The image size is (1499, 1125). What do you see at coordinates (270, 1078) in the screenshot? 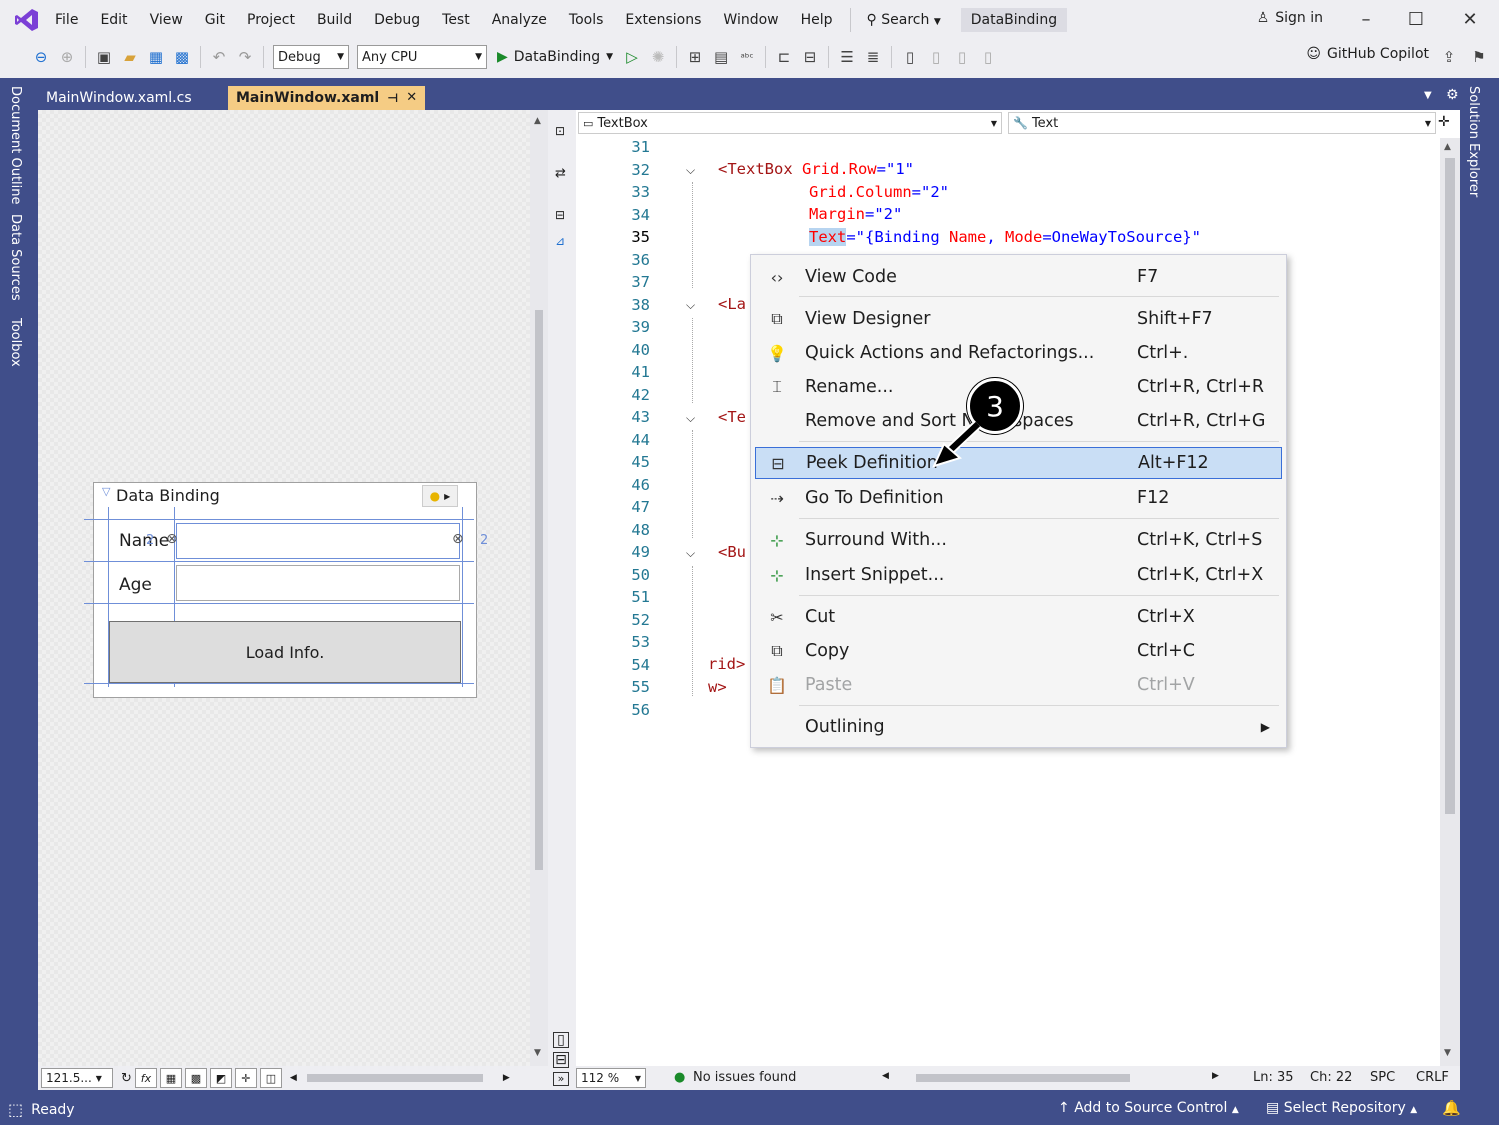
I see `project-code-icon: ◫` at bounding box center [270, 1078].